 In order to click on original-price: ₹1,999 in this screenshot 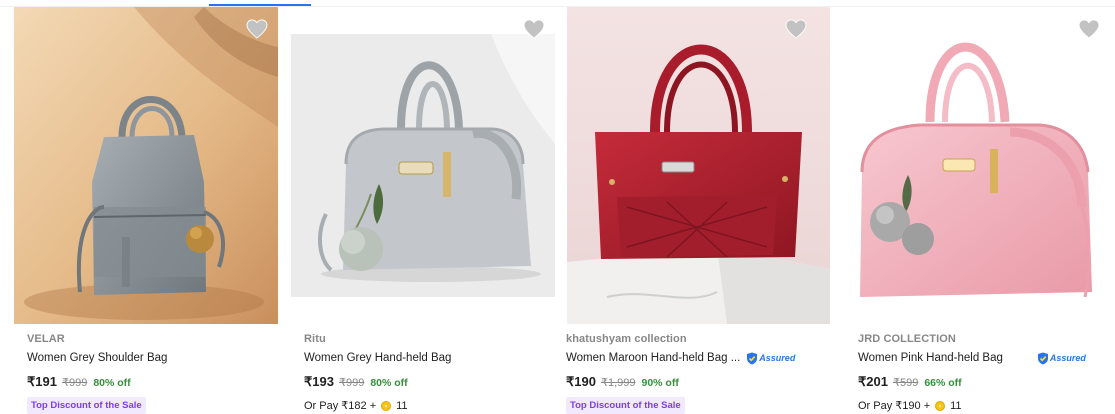, I will do `click(618, 383)`.